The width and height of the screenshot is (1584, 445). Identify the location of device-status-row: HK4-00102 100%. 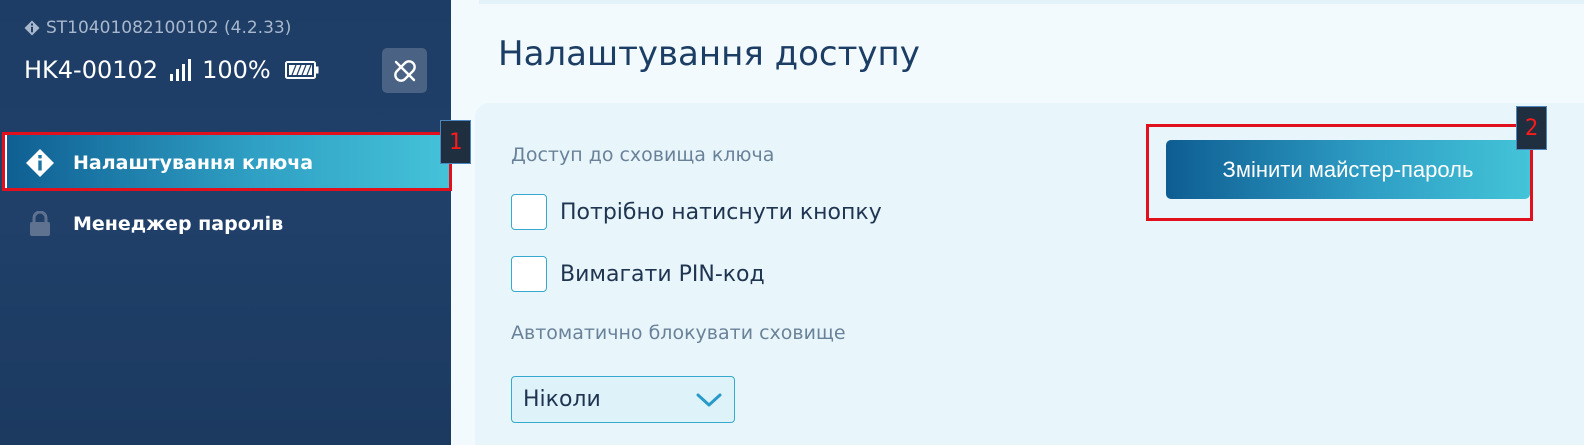
(171, 70).